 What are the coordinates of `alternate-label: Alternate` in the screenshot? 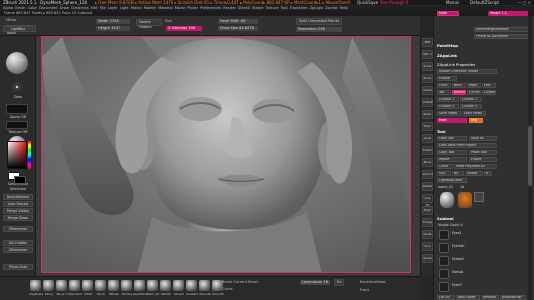 It's located at (18, 189).